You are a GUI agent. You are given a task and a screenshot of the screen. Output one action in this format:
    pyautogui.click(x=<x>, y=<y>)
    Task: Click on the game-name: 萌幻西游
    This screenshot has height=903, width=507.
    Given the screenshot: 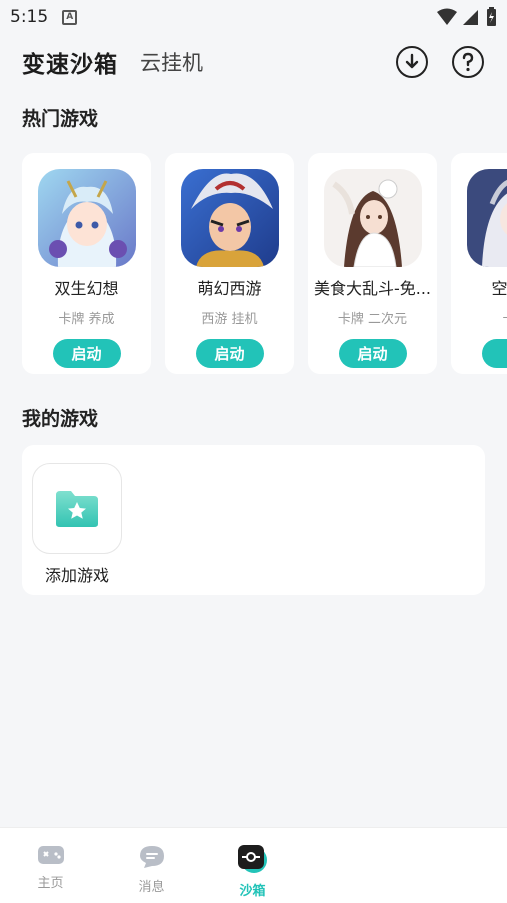 What is the action you would take?
    pyautogui.click(x=229, y=288)
    